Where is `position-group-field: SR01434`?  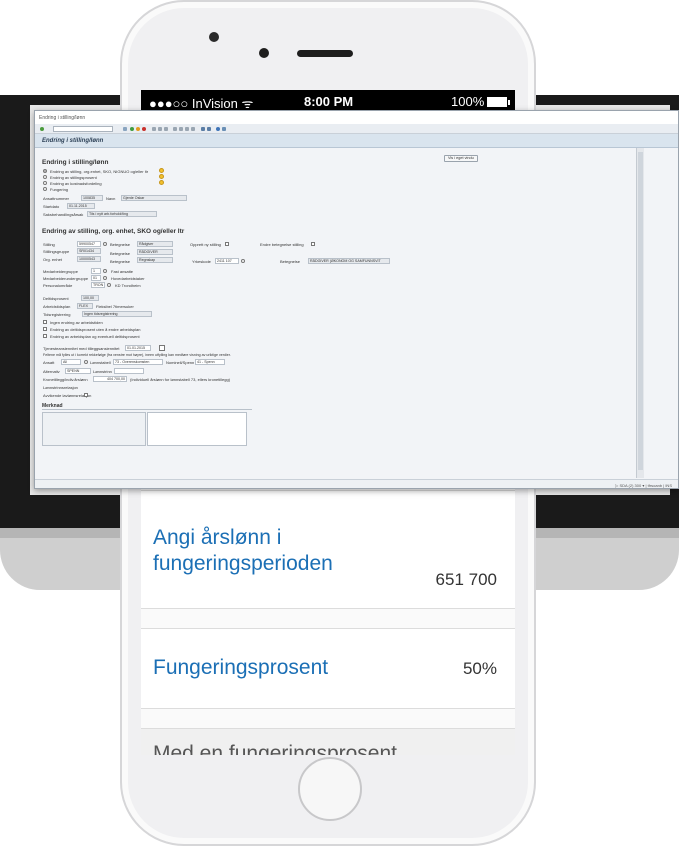 position-group-field: SR01434 is located at coordinates (89, 251).